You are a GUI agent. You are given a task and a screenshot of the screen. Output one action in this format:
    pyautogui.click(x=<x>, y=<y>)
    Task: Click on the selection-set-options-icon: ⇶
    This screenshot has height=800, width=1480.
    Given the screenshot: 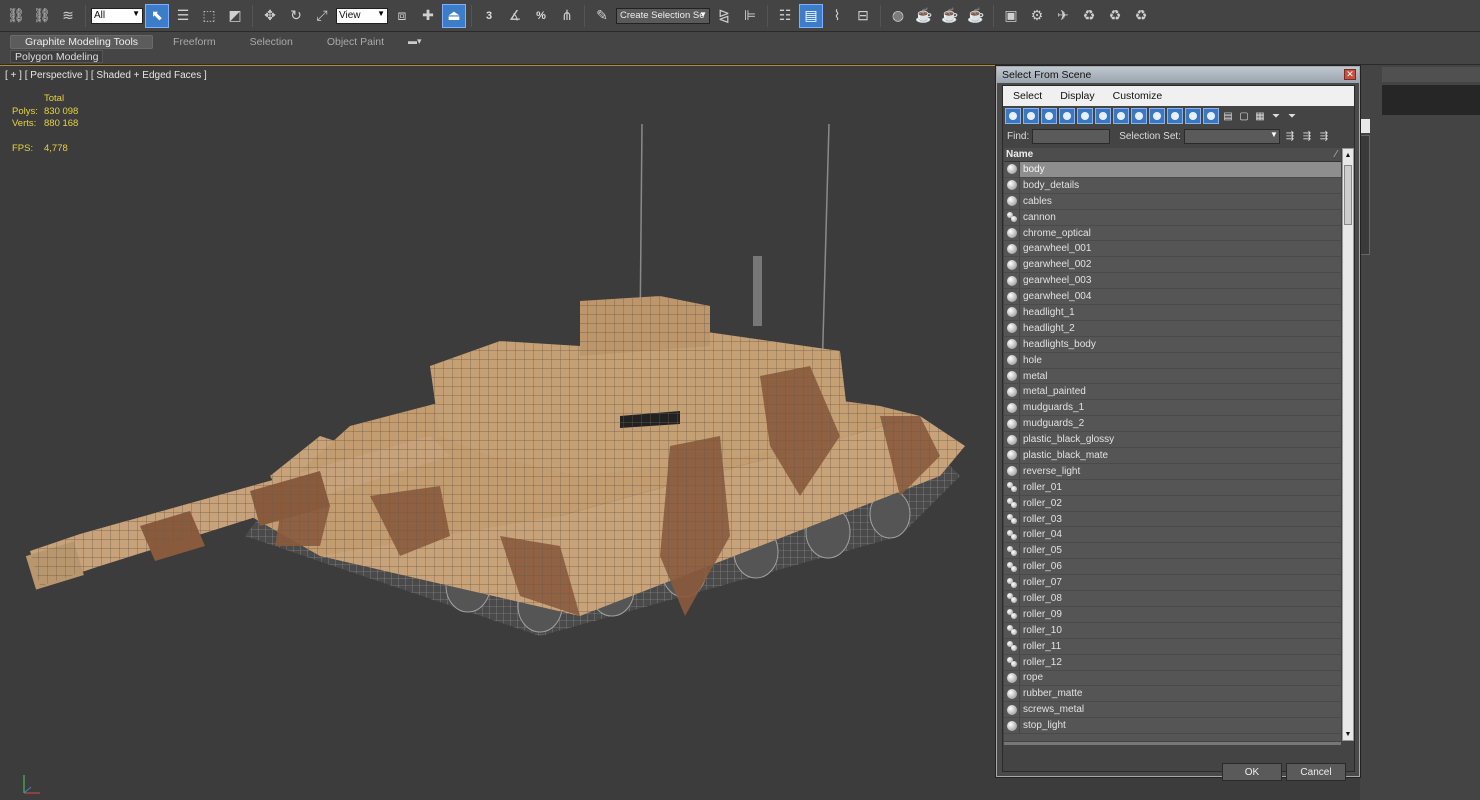 What is the action you would take?
    pyautogui.click(x=1307, y=136)
    